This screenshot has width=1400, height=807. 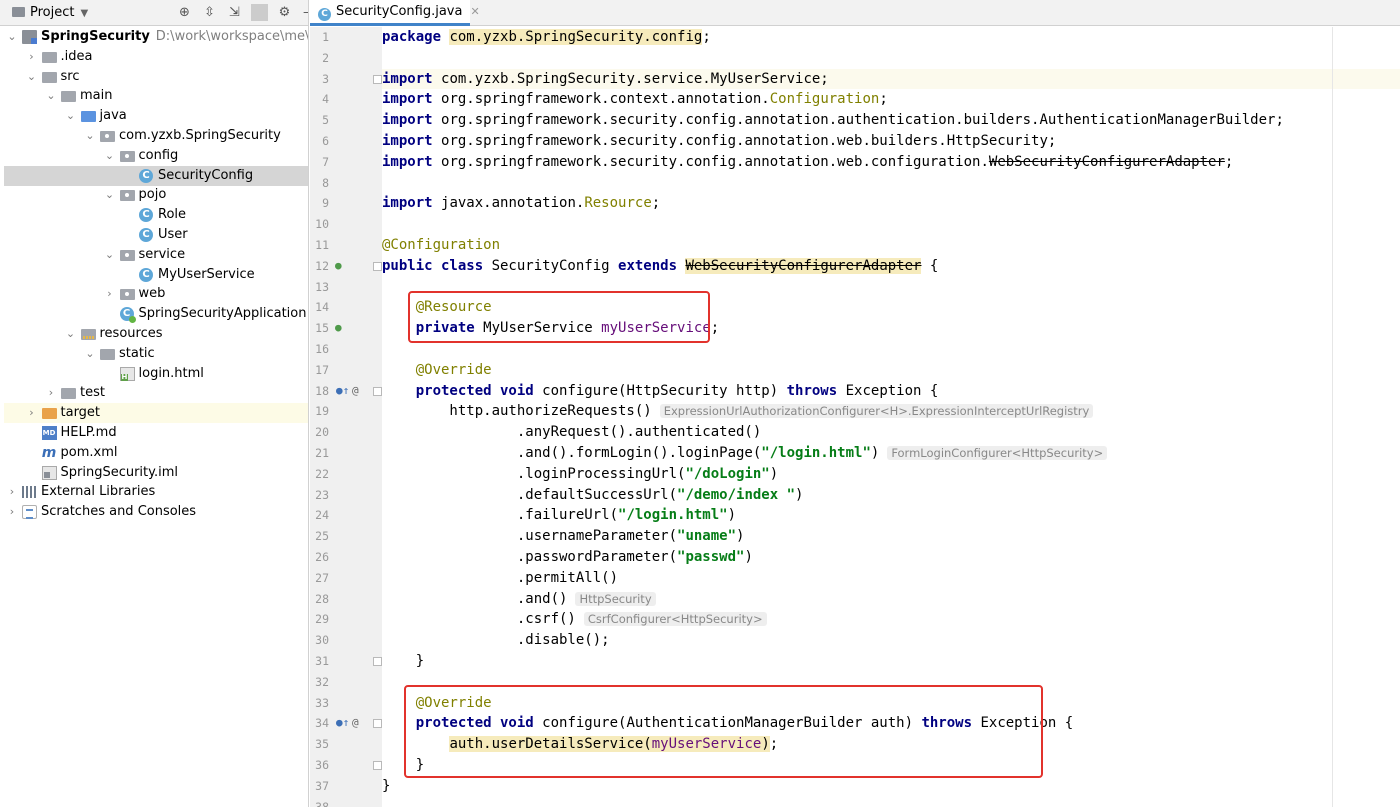 I want to click on tree-item: ⌄ config, so click(x=156, y=156).